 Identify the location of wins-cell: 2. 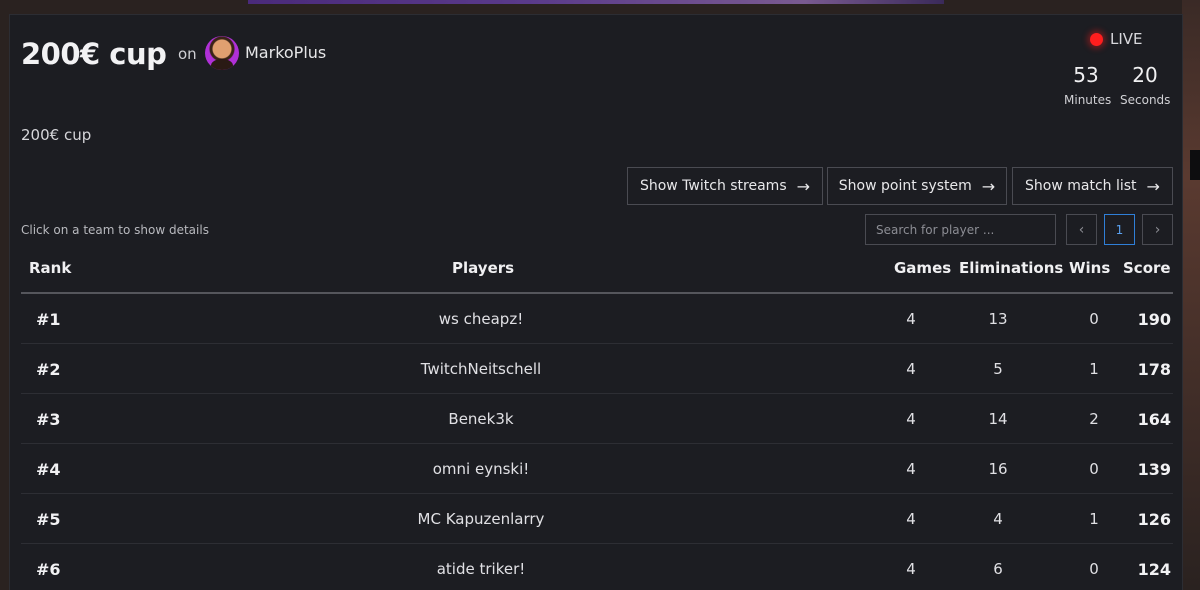
(1094, 419).